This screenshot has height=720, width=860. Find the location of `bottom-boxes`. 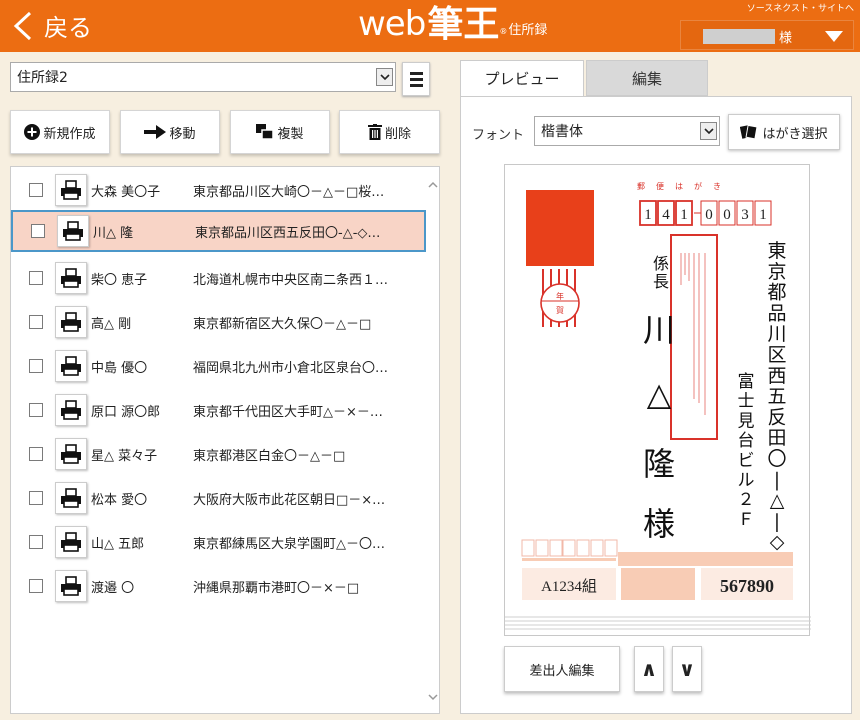

bottom-boxes is located at coordinates (569, 548).